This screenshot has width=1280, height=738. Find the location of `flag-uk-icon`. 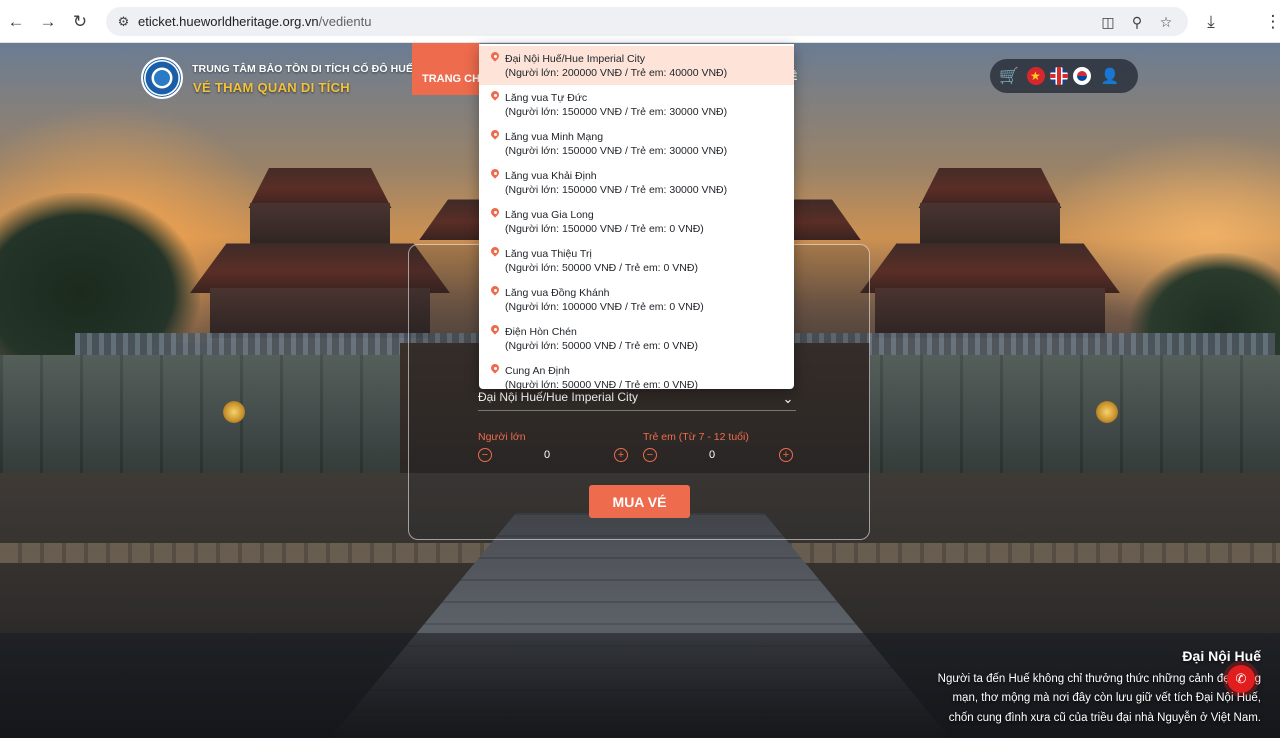

flag-uk-icon is located at coordinates (1059, 76).